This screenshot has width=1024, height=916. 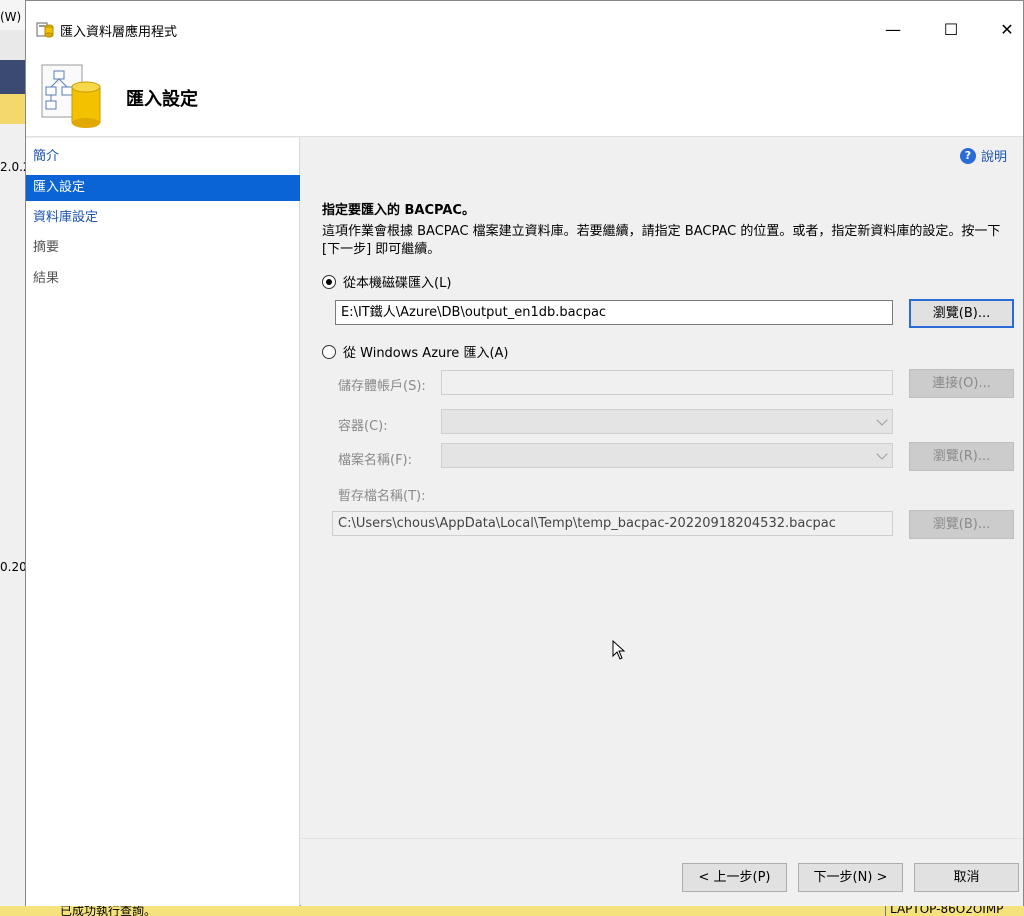 What do you see at coordinates (12, 109) in the screenshot?
I see `background-pin-bar` at bounding box center [12, 109].